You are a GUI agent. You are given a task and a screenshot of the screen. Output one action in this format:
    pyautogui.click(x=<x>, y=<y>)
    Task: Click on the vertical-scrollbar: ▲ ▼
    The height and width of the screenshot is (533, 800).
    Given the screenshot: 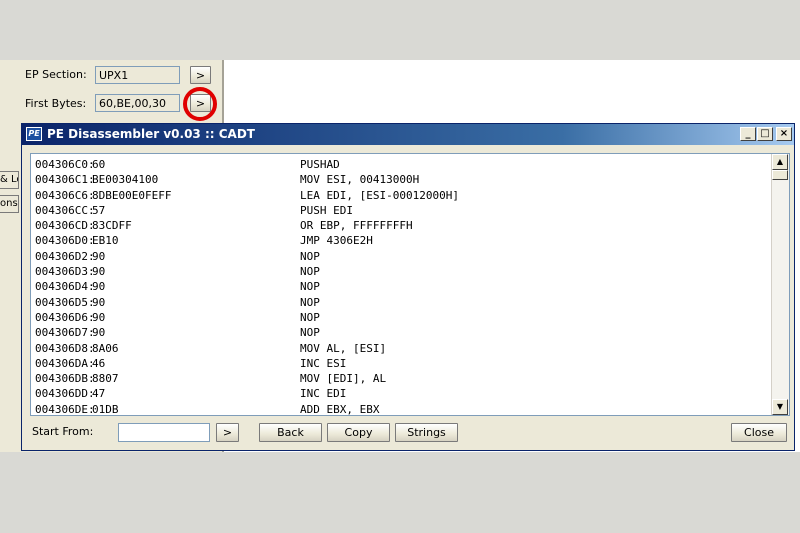 What is the action you would take?
    pyautogui.click(x=780, y=284)
    